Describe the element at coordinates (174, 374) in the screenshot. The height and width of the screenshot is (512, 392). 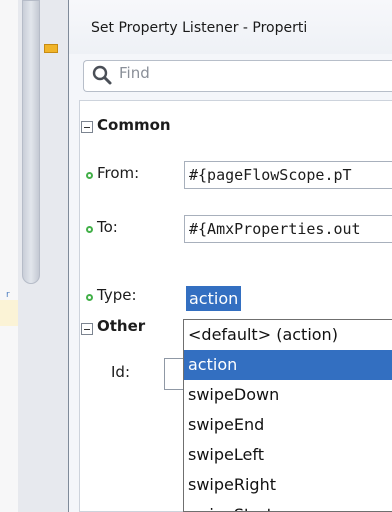
I see `id-field` at that location.